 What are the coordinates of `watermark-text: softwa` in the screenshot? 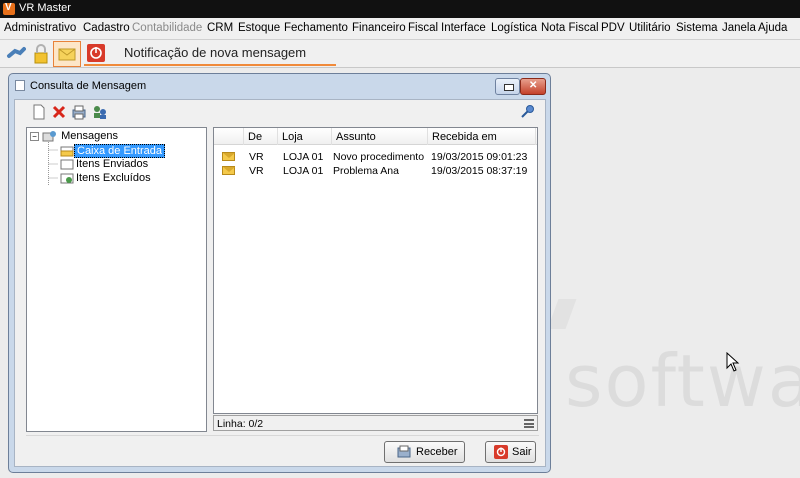 It's located at (682, 381).